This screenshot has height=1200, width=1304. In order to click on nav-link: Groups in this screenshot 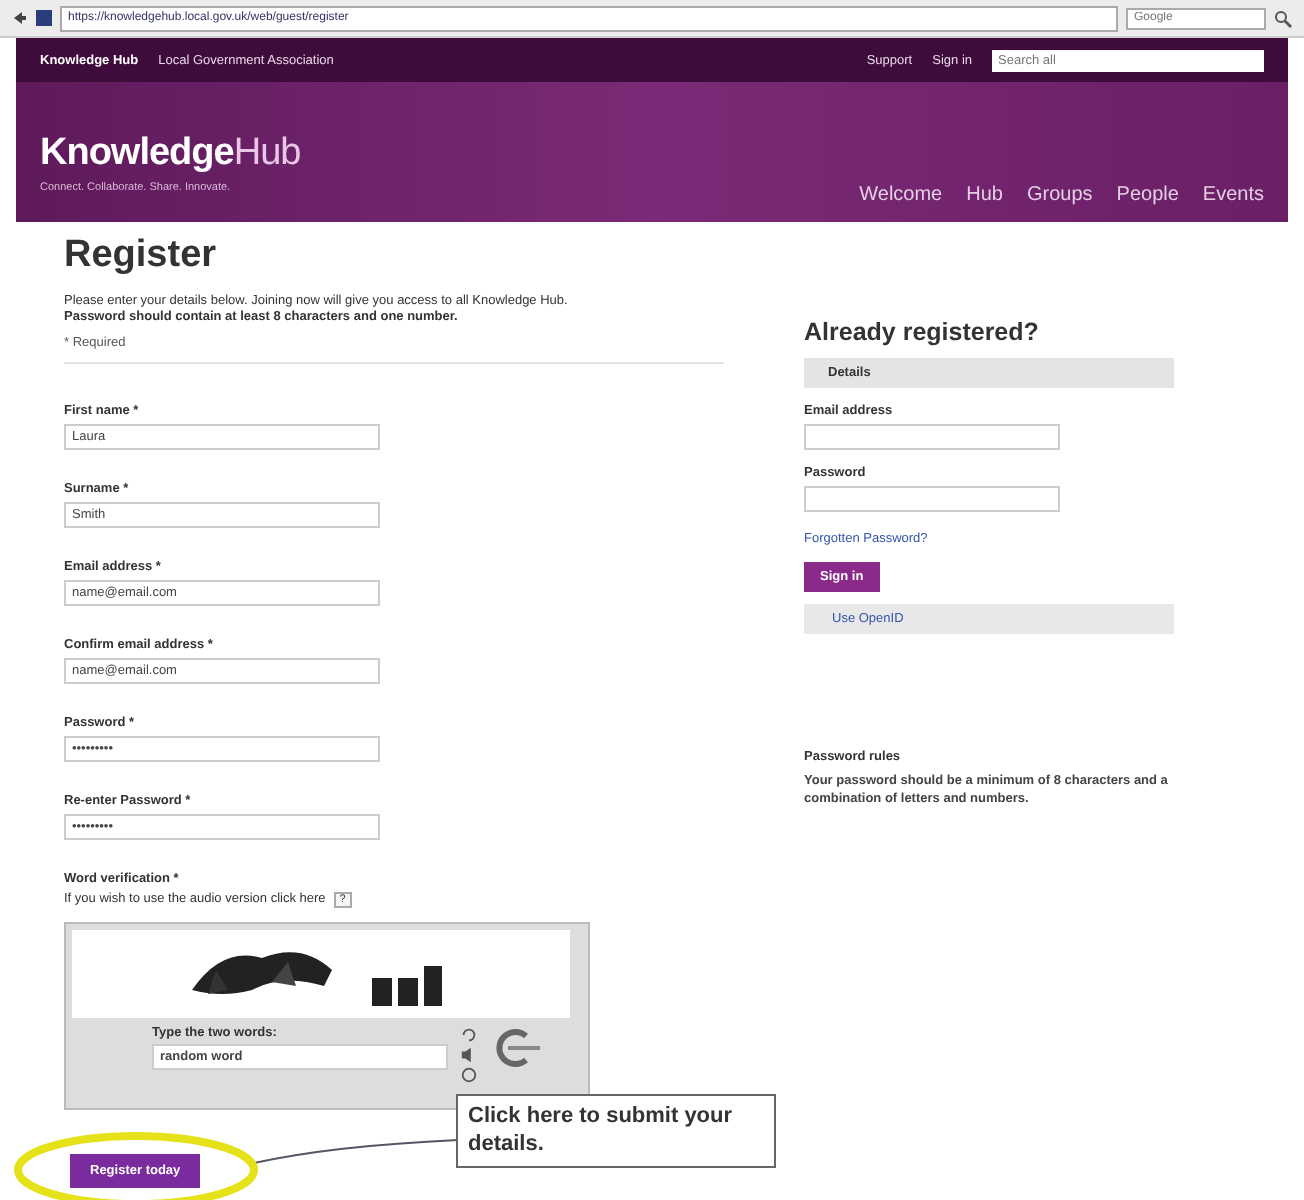, I will do `click(1059, 195)`.